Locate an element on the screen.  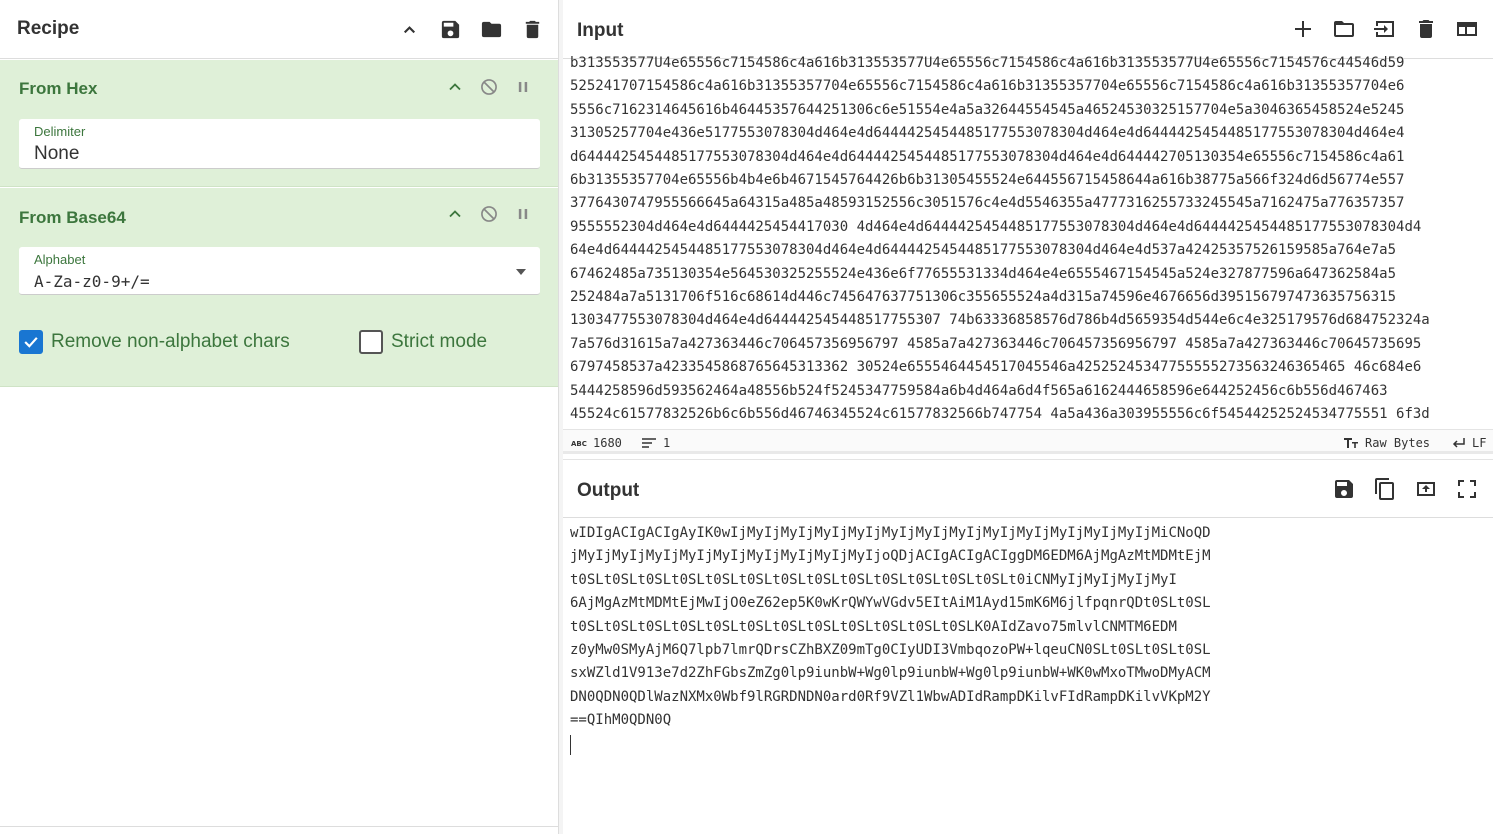
clear-input-button is located at coordinates (1426, 29).